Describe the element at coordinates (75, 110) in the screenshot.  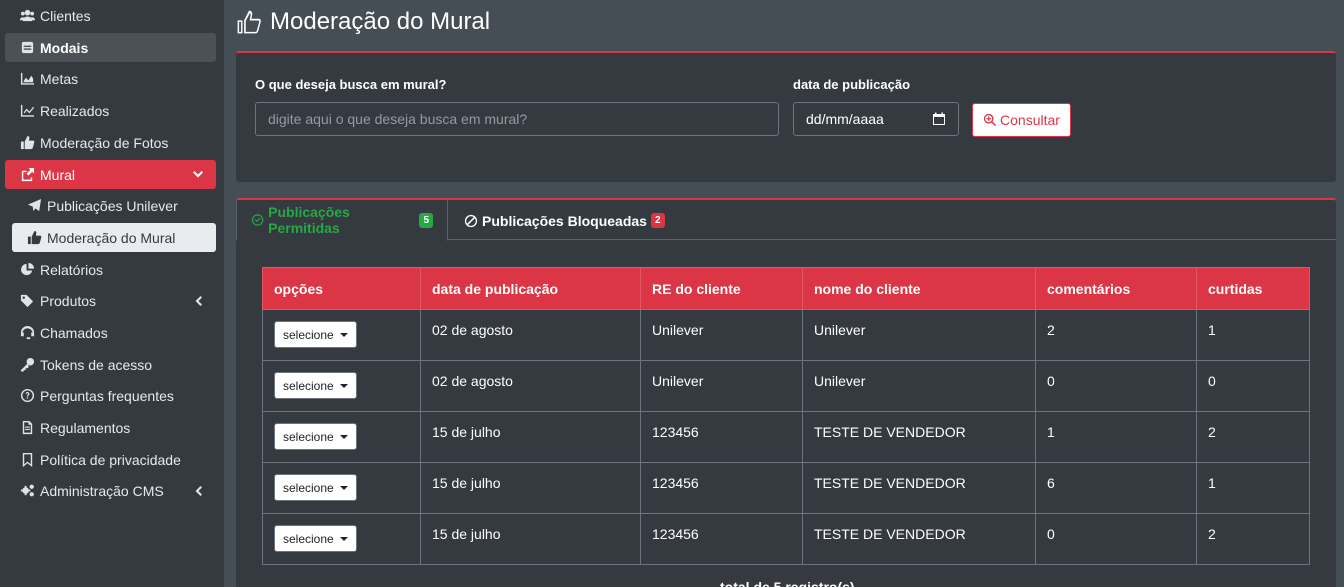
I see `sidebar-item-label: Realizados` at that location.